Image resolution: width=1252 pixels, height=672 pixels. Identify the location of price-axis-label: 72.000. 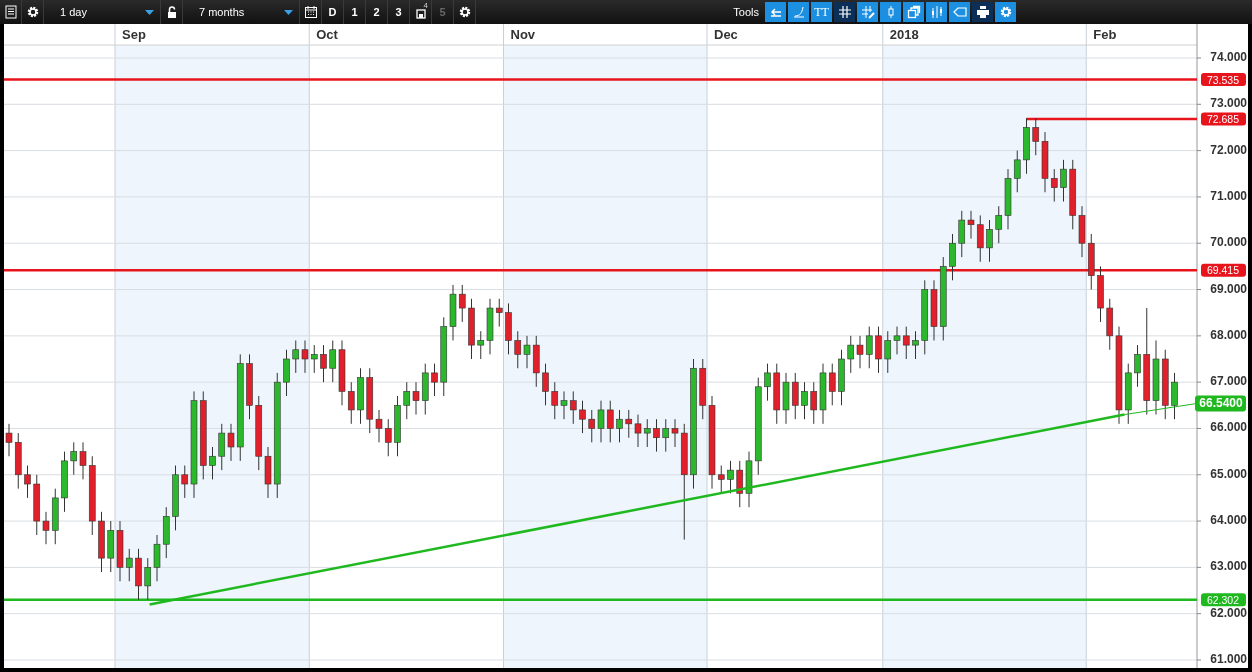
(1228, 149).